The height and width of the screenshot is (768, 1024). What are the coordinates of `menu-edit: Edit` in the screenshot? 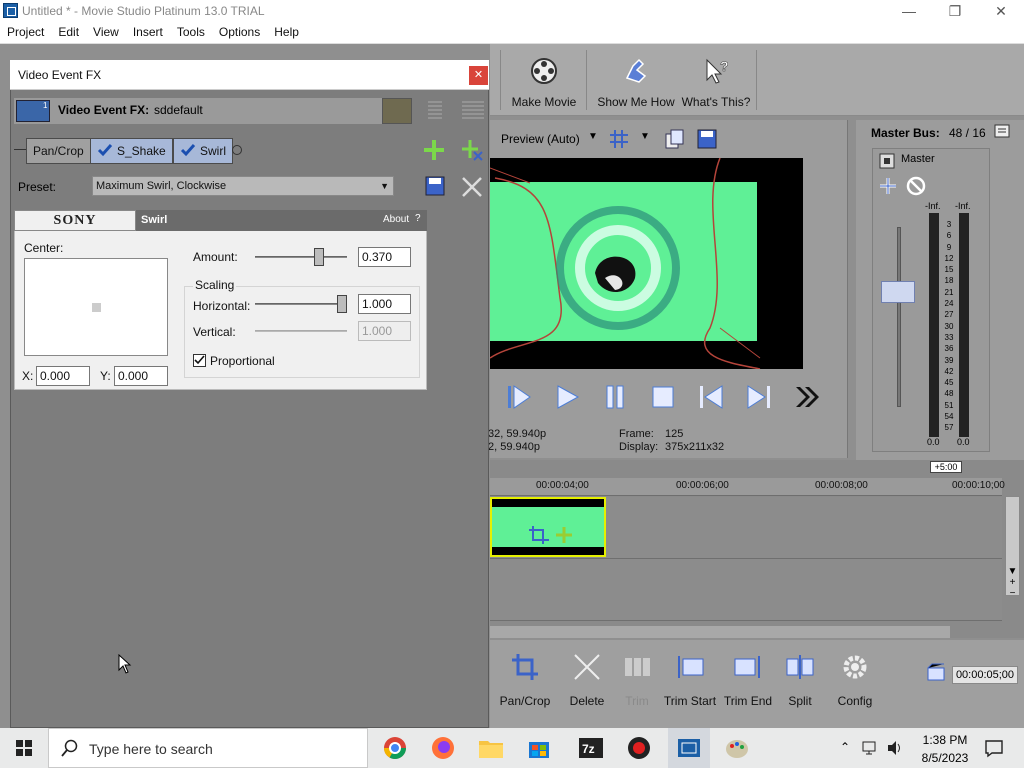 It's located at (68, 30).